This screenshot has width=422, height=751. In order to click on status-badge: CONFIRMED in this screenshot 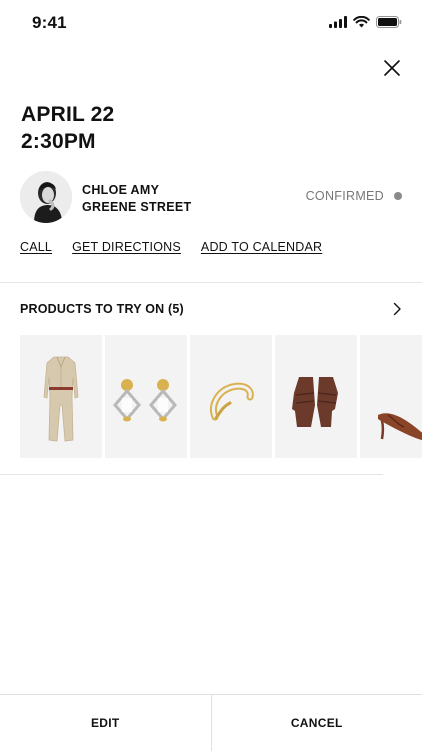, I will do `click(354, 196)`.